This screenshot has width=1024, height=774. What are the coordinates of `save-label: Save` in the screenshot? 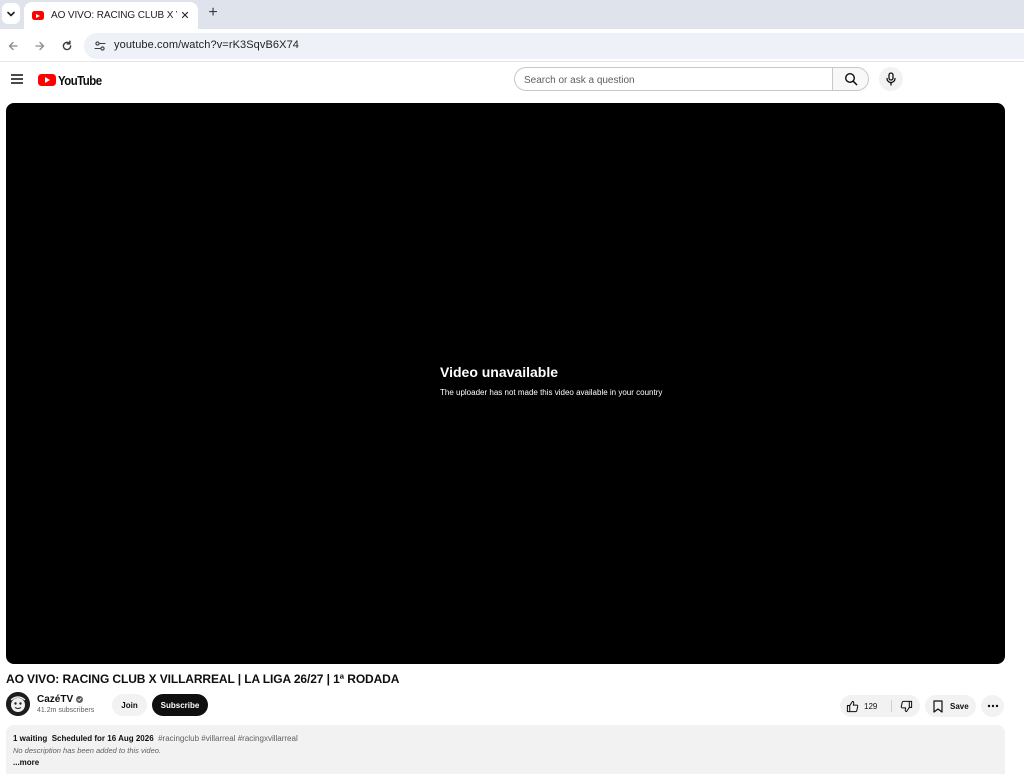 It's located at (959, 706).